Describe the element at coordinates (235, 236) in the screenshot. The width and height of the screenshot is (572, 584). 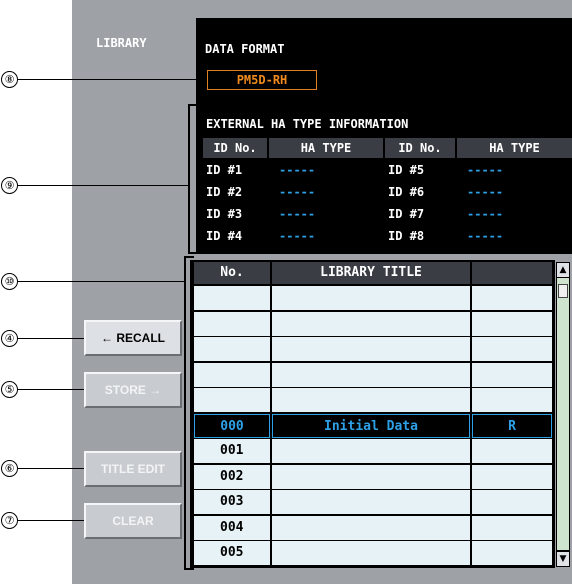
I see `ha-row-id: ID #4` at that location.